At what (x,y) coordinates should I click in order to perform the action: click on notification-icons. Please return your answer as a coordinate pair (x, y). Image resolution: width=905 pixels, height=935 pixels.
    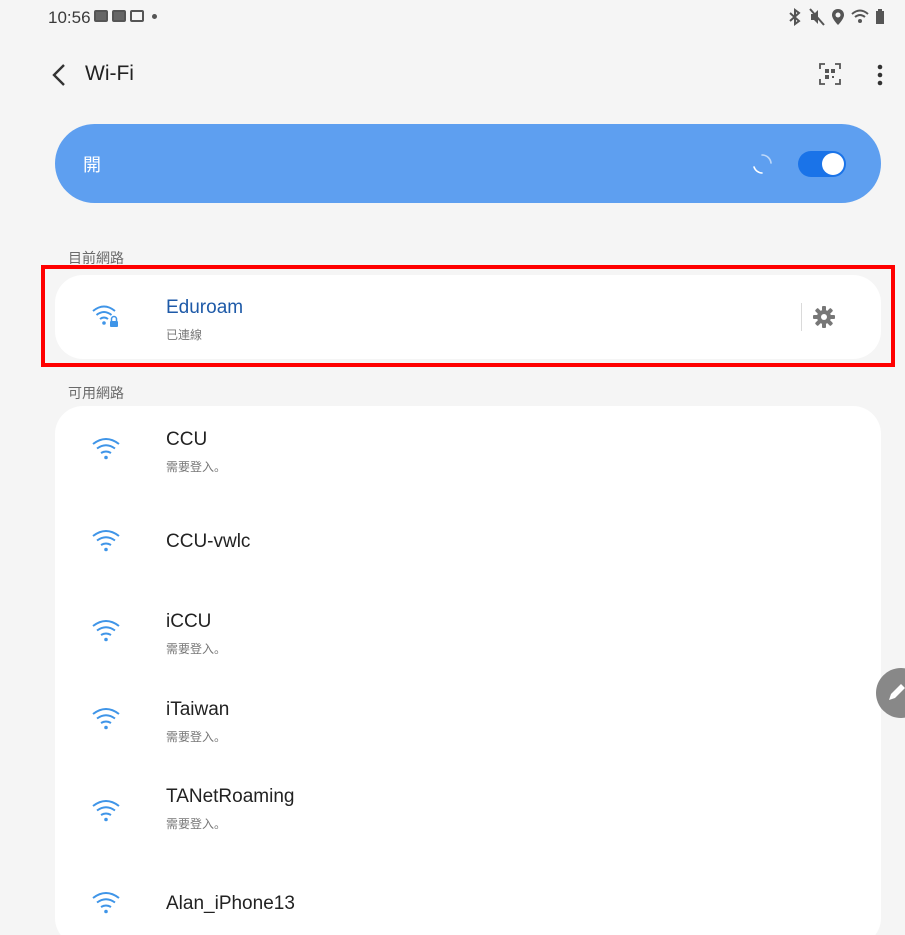
    Looking at the image, I should click on (125, 16).